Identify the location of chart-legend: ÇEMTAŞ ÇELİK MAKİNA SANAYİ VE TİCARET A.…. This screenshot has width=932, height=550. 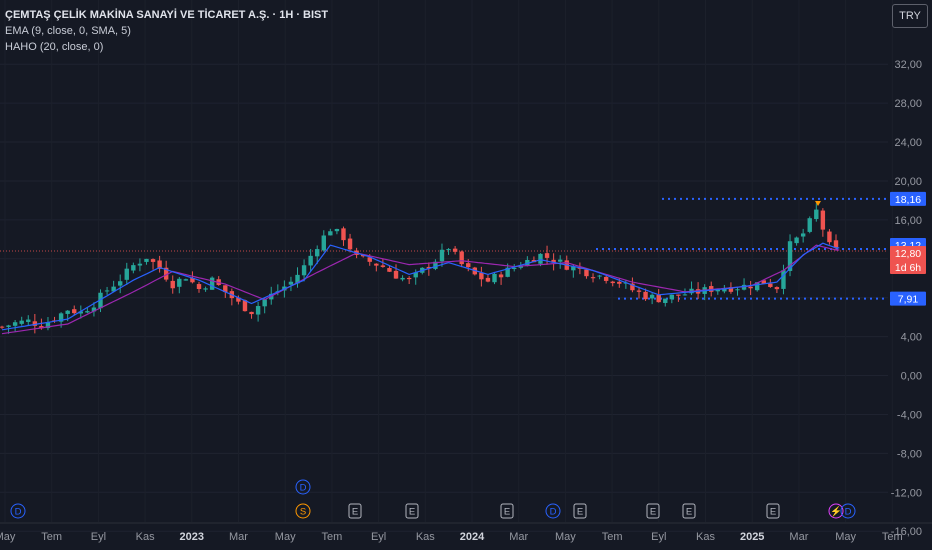
(166, 31).